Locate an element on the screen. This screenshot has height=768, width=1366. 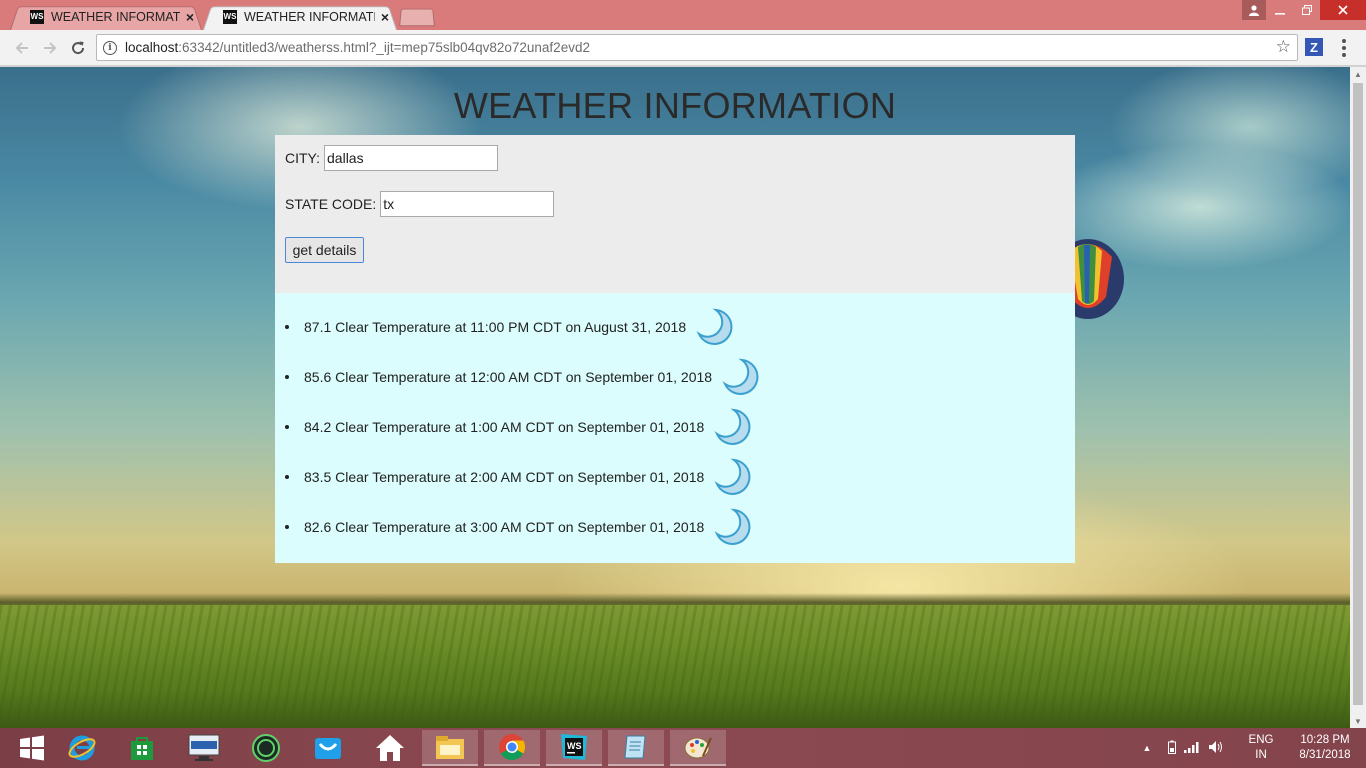
windows-taskbar: WS ▲ ENG IN 10:28 PM 8/31/2018 is located at coordinates (683, 748).